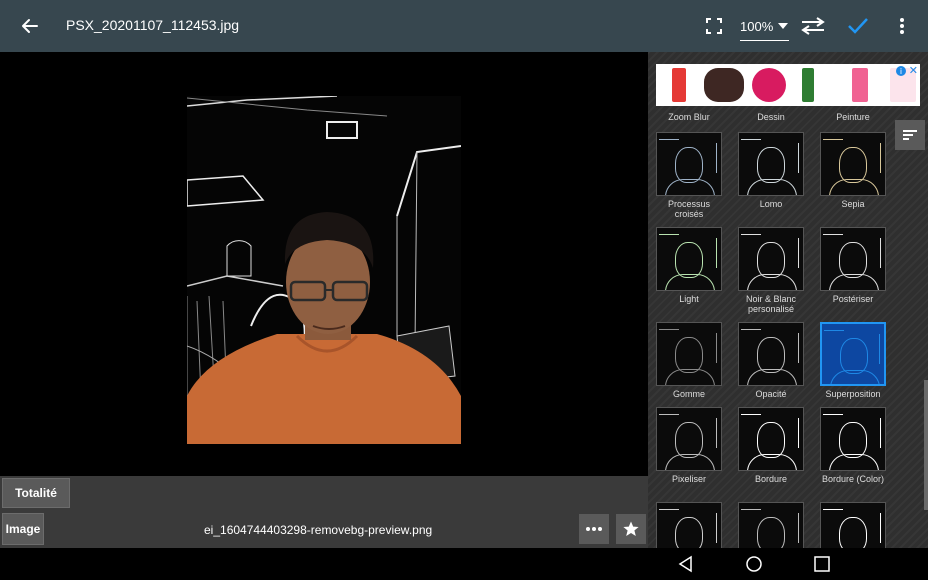 Image resolution: width=928 pixels, height=580 pixels. What do you see at coordinates (464, 564) in the screenshot?
I see `navigation-bar` at bounding box center [464, 564].